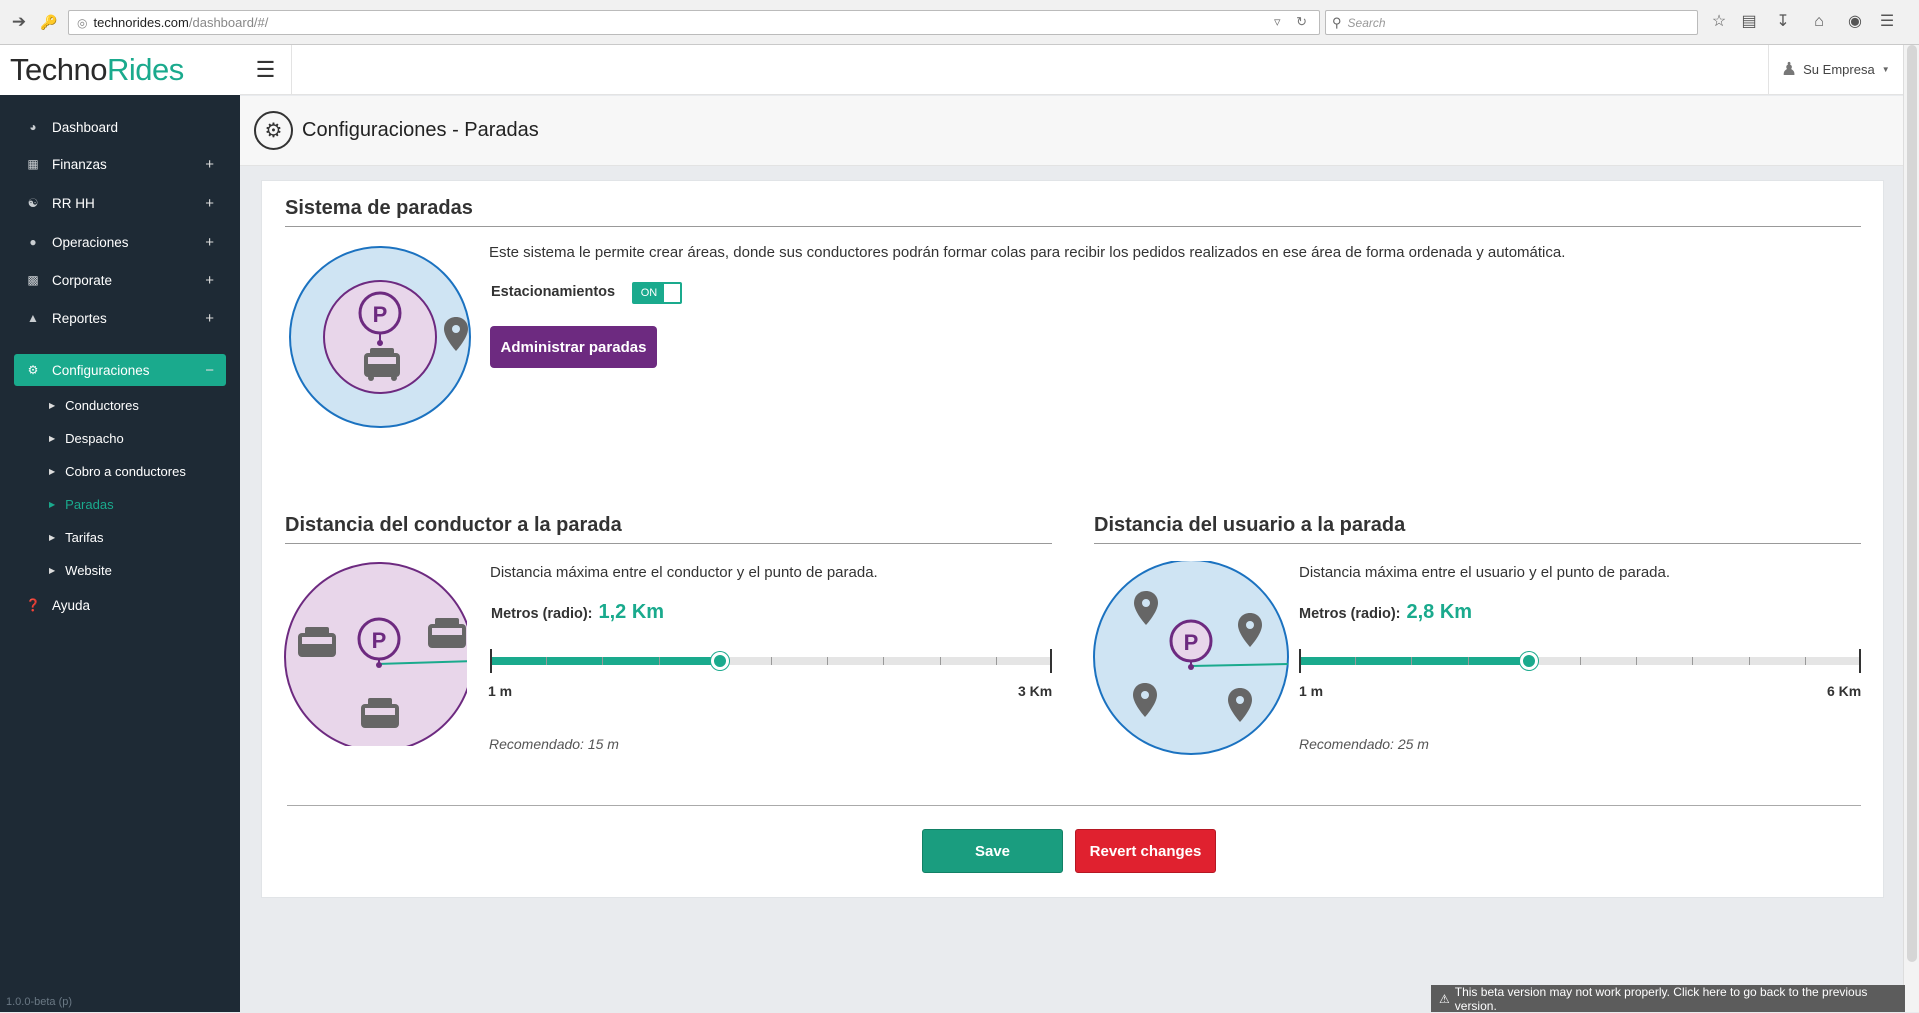 The image size is (1919, 1013). I want to click on submenu-item-website: ▶ Website, so click(80, 570).